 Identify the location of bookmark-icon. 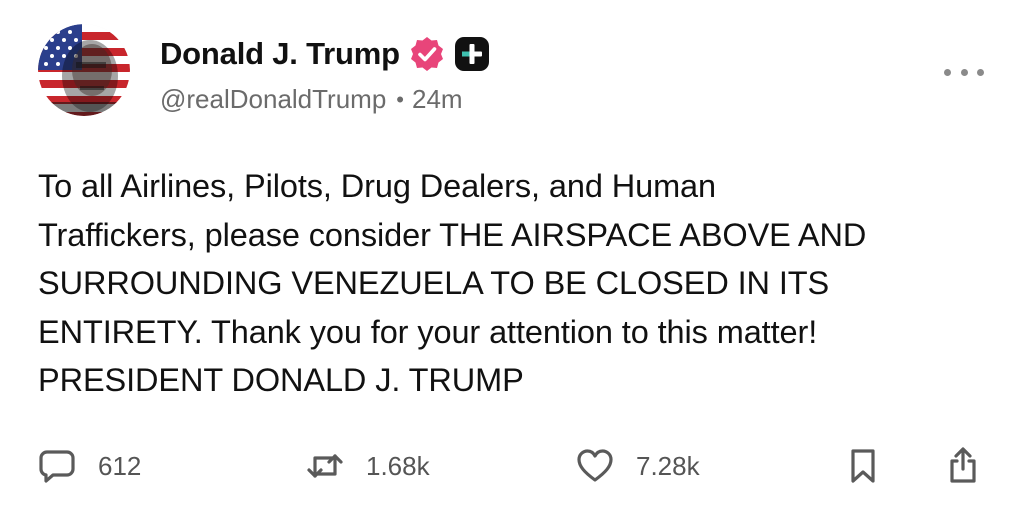
(863, 466).